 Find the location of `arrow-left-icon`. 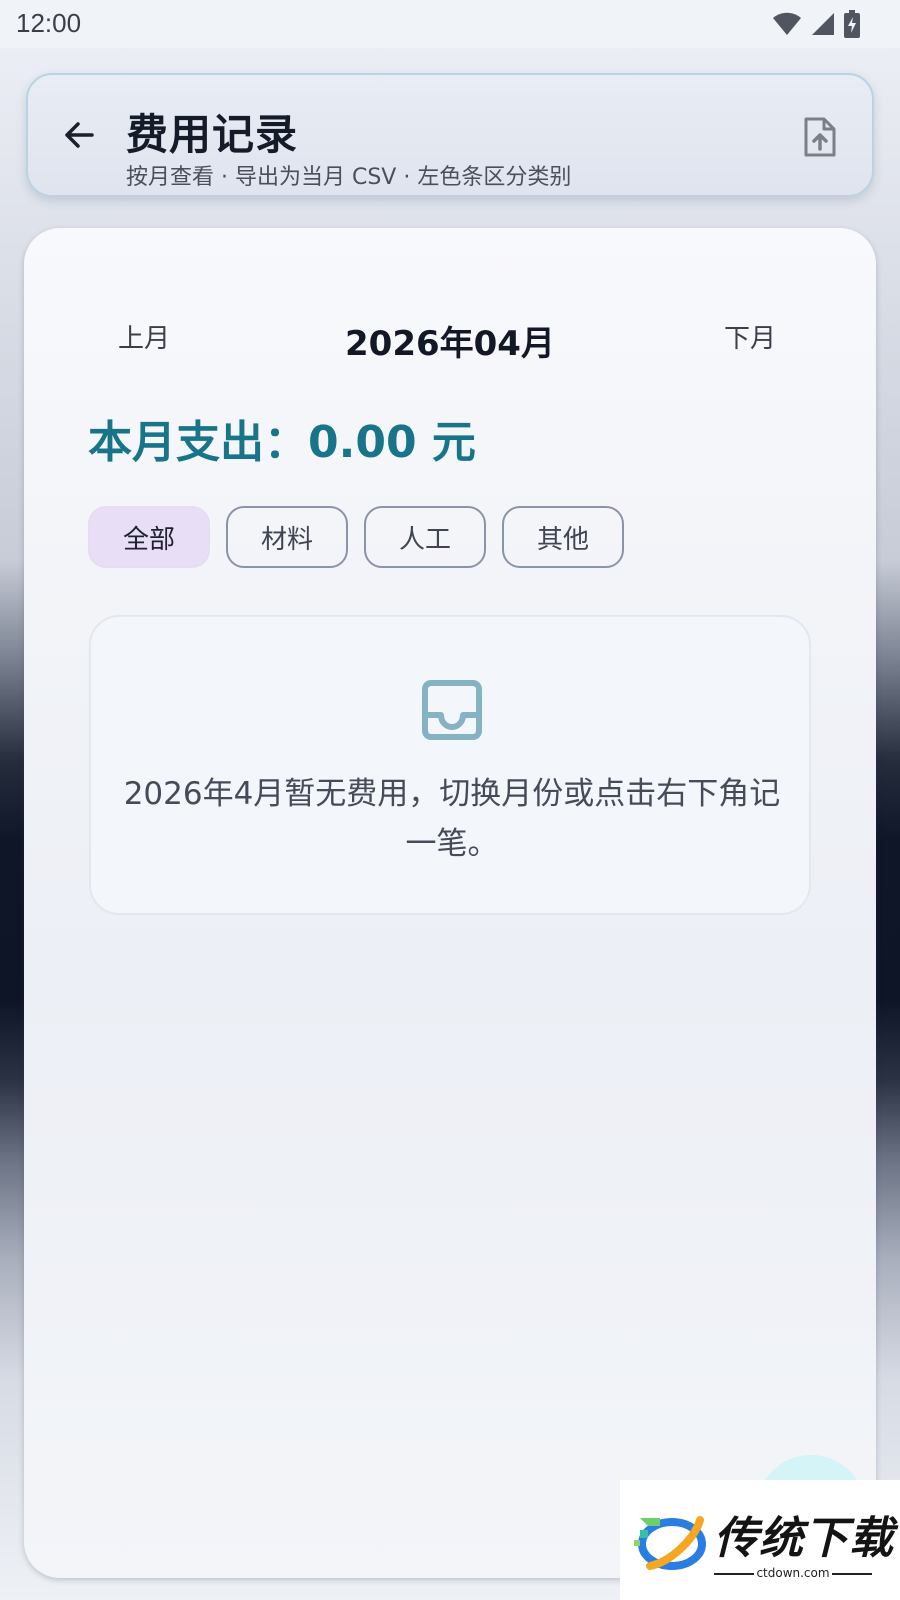

arrow-left-icon is located at coordinates (79, 135).